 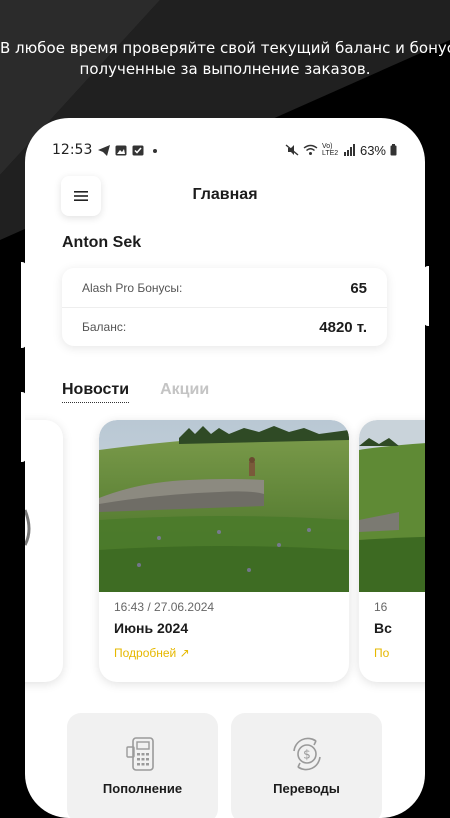 I want to click on news-date: 16:43 / 27.06.2024, so click(x=164, y=607).